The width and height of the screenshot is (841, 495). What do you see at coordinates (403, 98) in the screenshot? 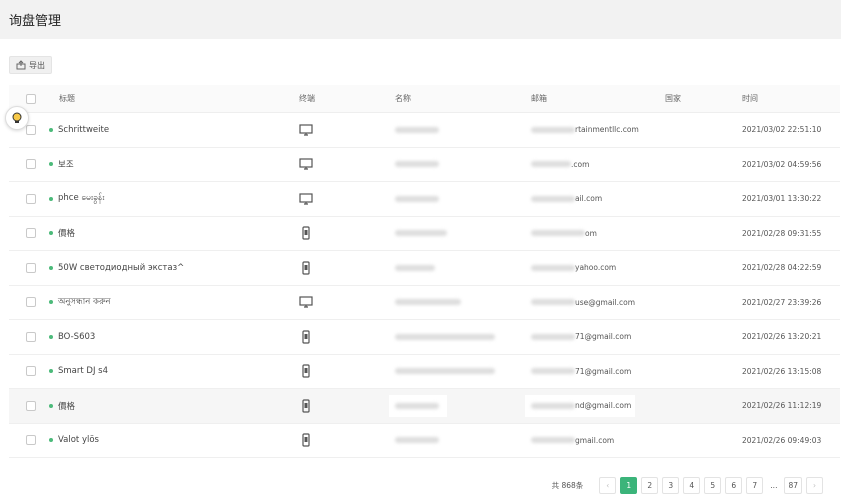
I see `column-name: 名称` at bounding box center [403, 98].